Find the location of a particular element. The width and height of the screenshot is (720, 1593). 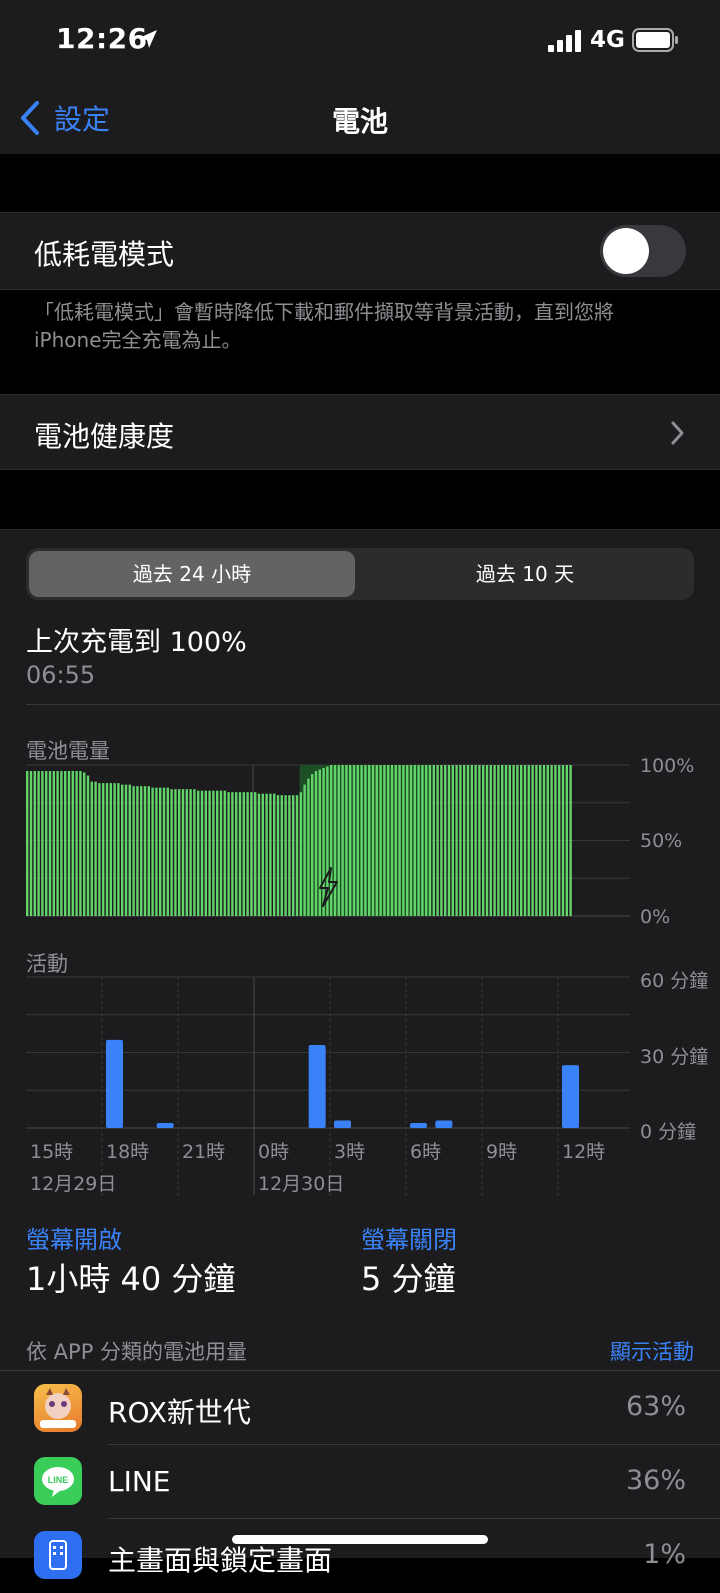

page-title: 電池 is located at coordinates (359, 121).